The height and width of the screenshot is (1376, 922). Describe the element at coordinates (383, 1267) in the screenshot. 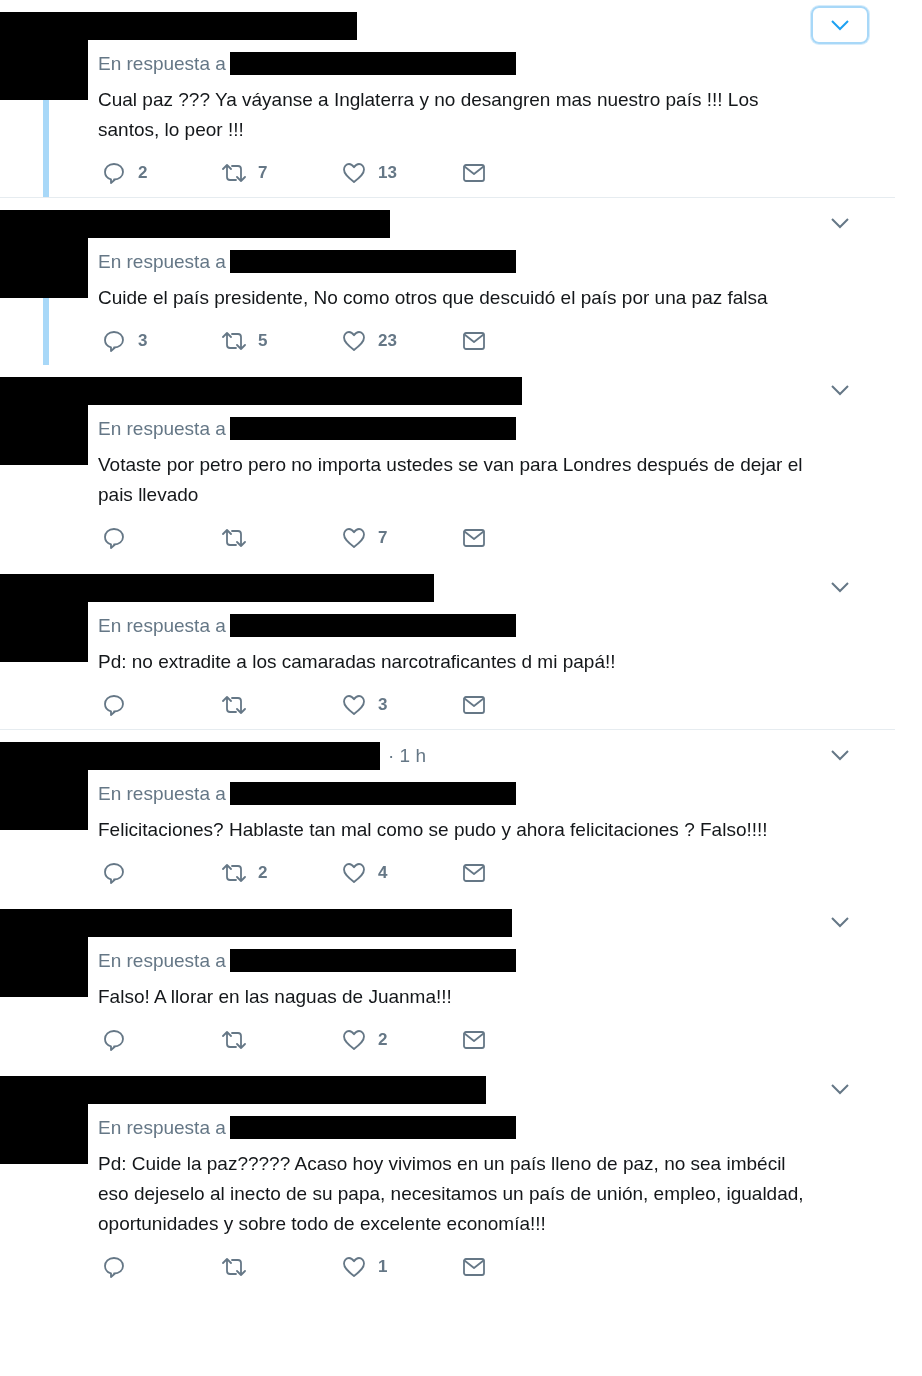

I see `count: 1` at that location.